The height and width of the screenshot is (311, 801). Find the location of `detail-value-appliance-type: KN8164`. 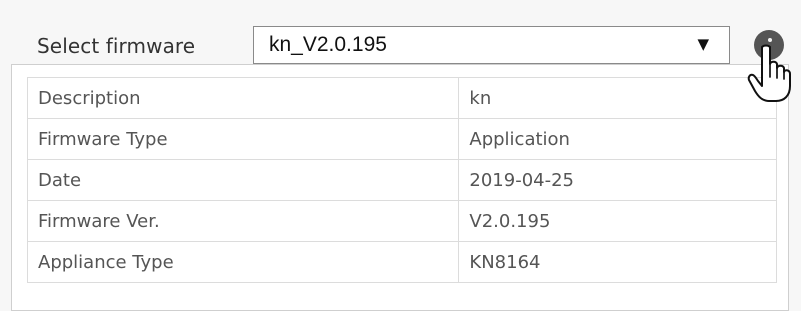

detail-value-appliance-type: KN8164 is located at coordinates (617, 262).